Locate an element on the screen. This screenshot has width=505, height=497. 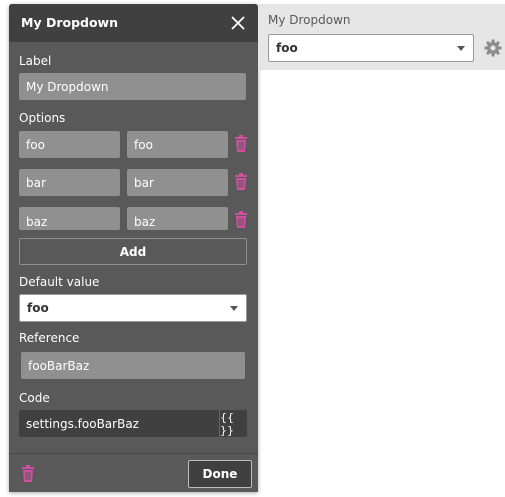
close-button is located at coordinates (238, 23).